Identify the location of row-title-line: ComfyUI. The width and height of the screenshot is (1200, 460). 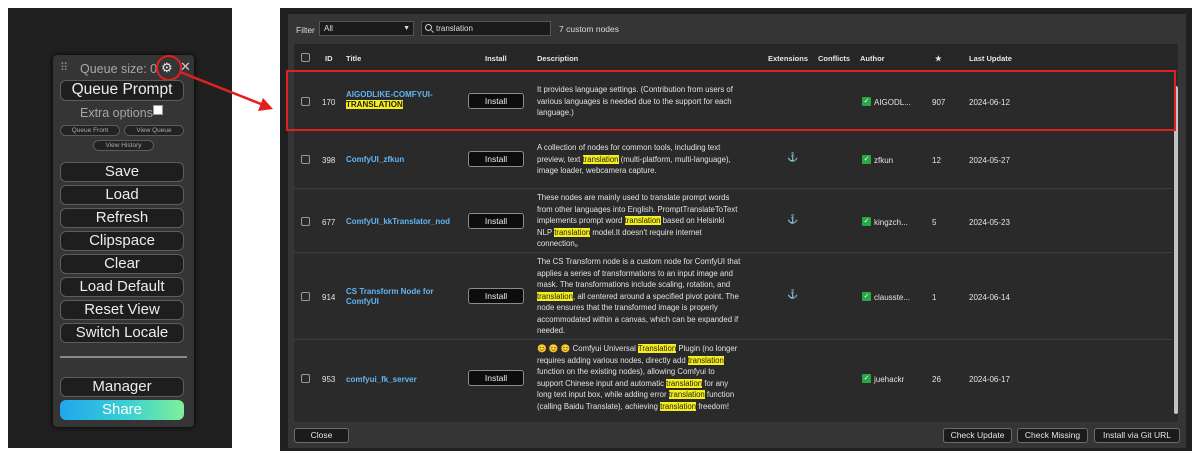
(362, 301).